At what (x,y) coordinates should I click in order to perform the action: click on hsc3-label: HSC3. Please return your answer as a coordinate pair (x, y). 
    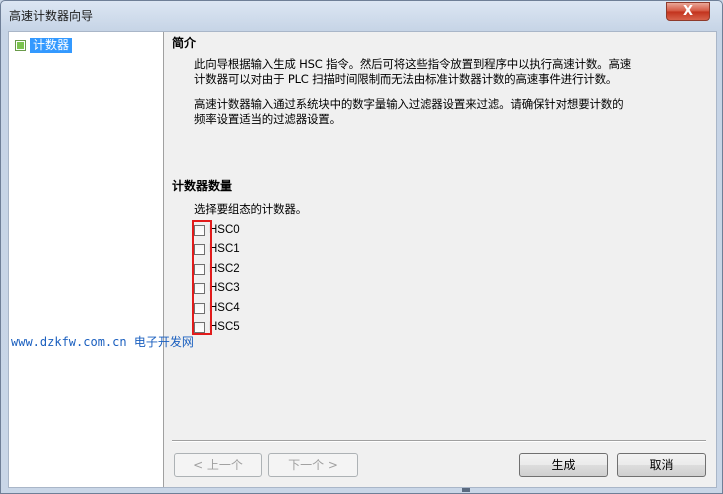
    Looking at the image, I should click on (224, 288).